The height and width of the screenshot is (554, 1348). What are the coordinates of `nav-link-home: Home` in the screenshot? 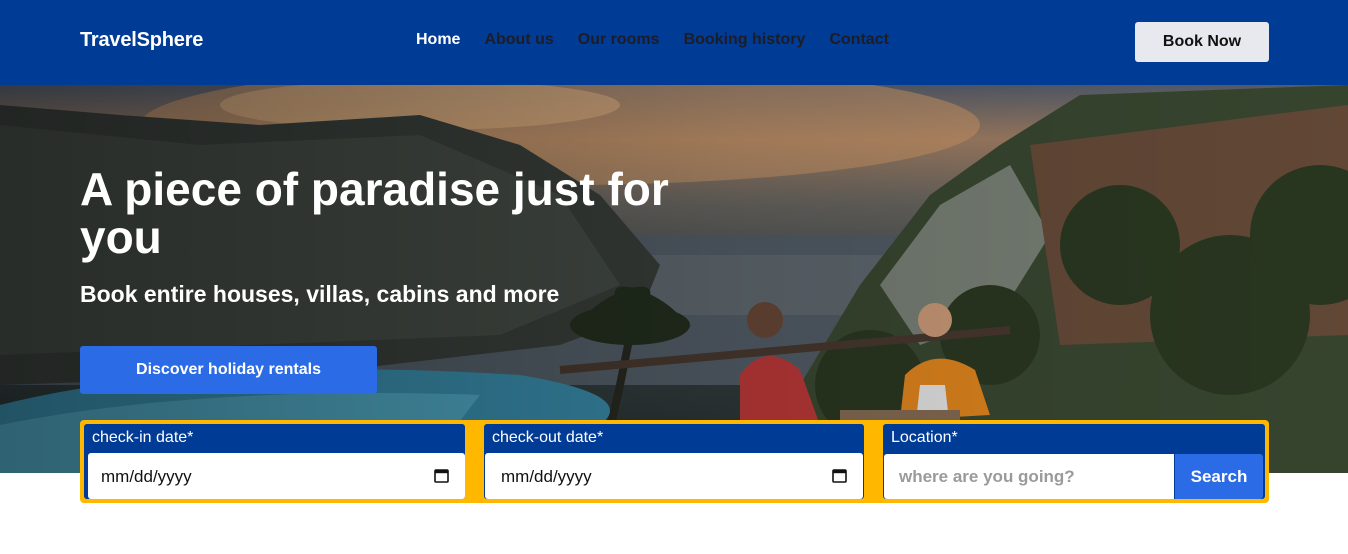 It's located at (438, 40).